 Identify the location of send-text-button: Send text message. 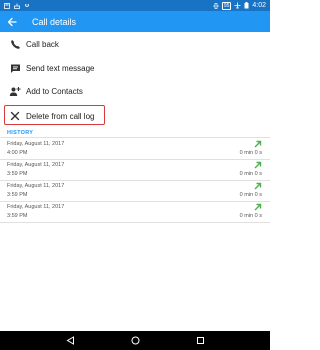
(135, 68).